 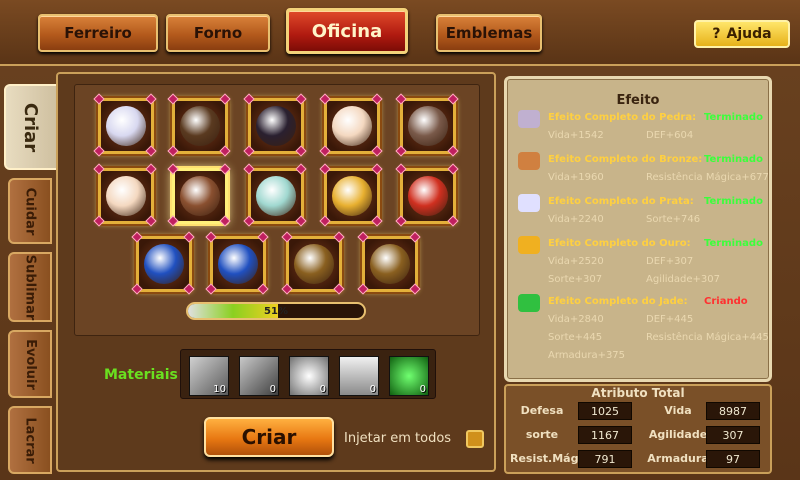 I want to click on costume-hat-icon, so click(x=126, y=126).